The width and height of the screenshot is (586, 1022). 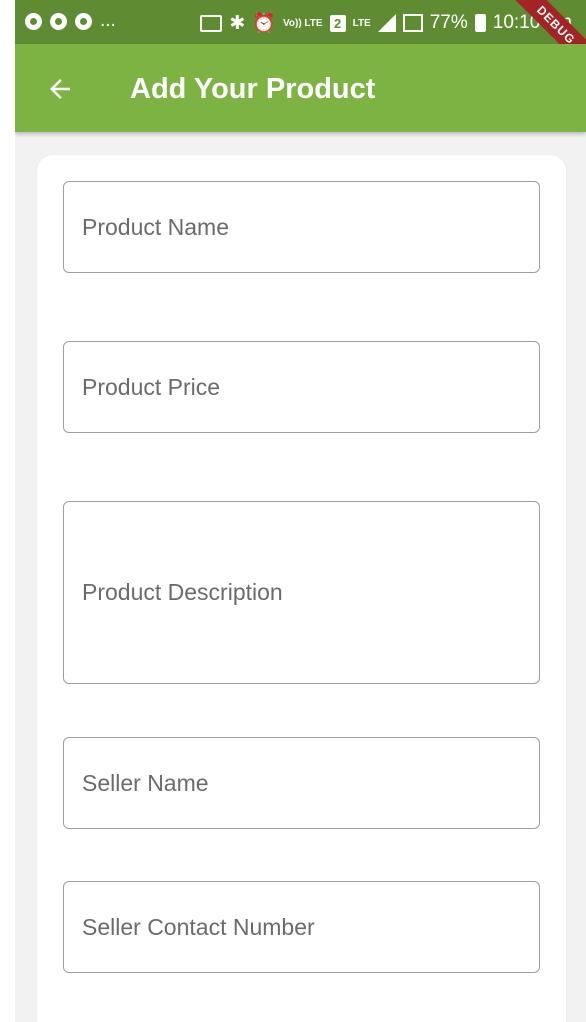 I want to click on seller-contact-number-field: Seller Contact Number, so click(x=301, y=927).